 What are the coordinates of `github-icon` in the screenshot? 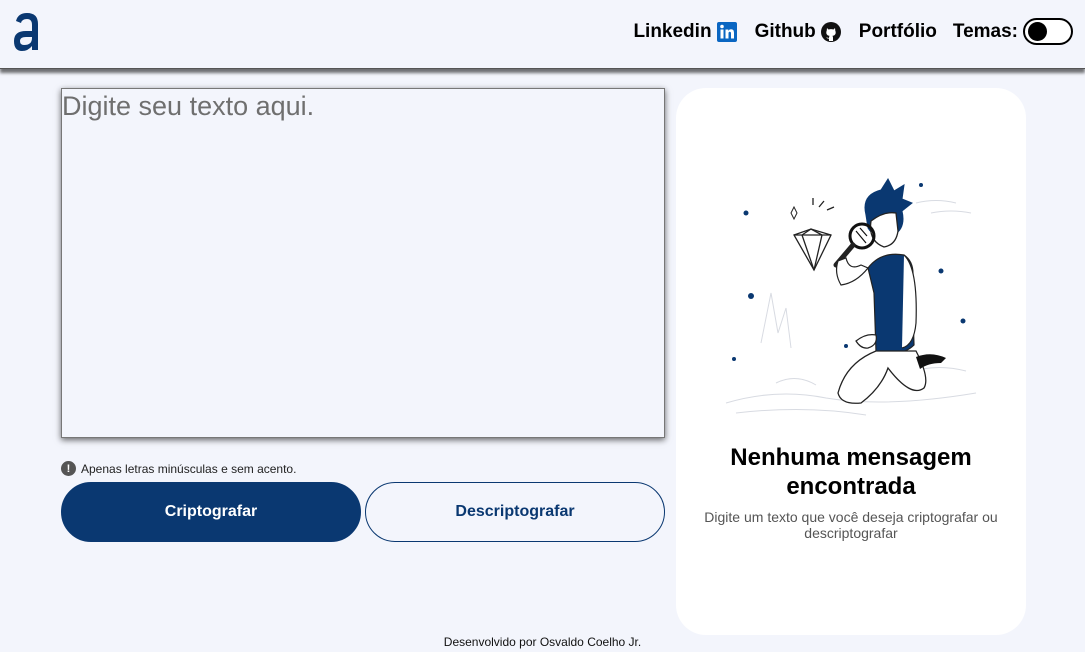 It's located at (830, 31).